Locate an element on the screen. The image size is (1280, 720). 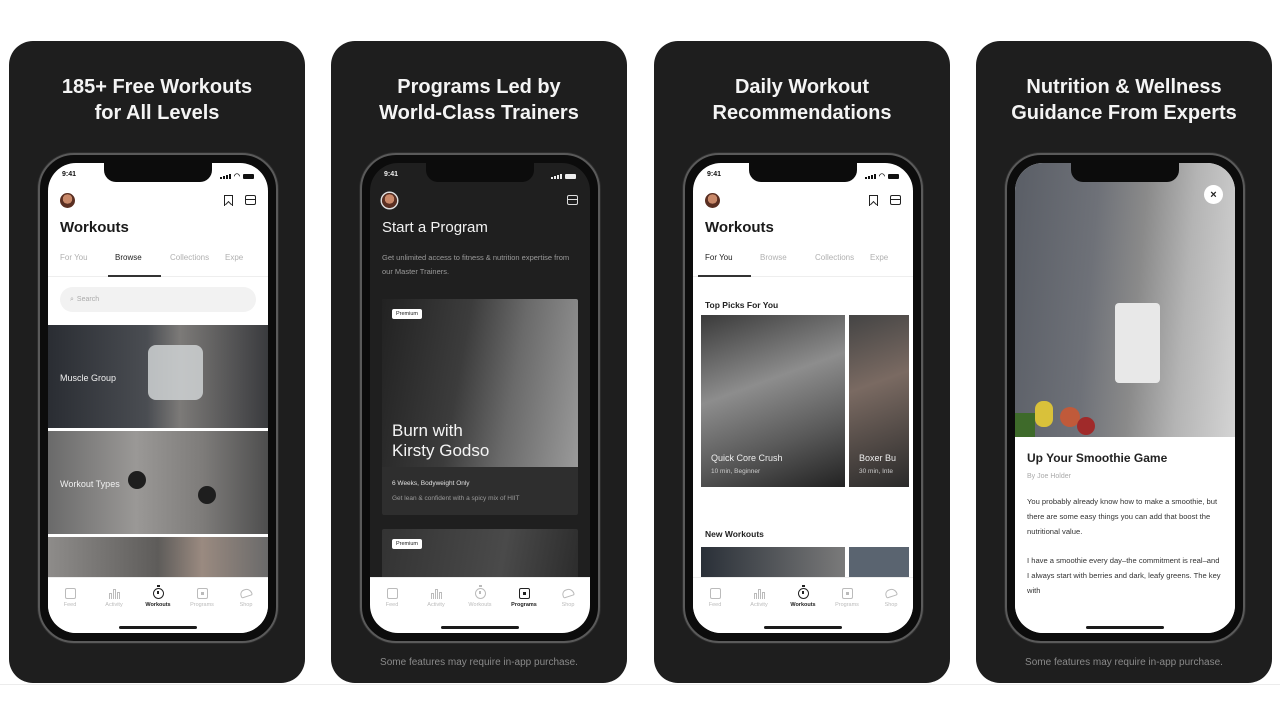
tile-image is located at coordinates (175, 372).